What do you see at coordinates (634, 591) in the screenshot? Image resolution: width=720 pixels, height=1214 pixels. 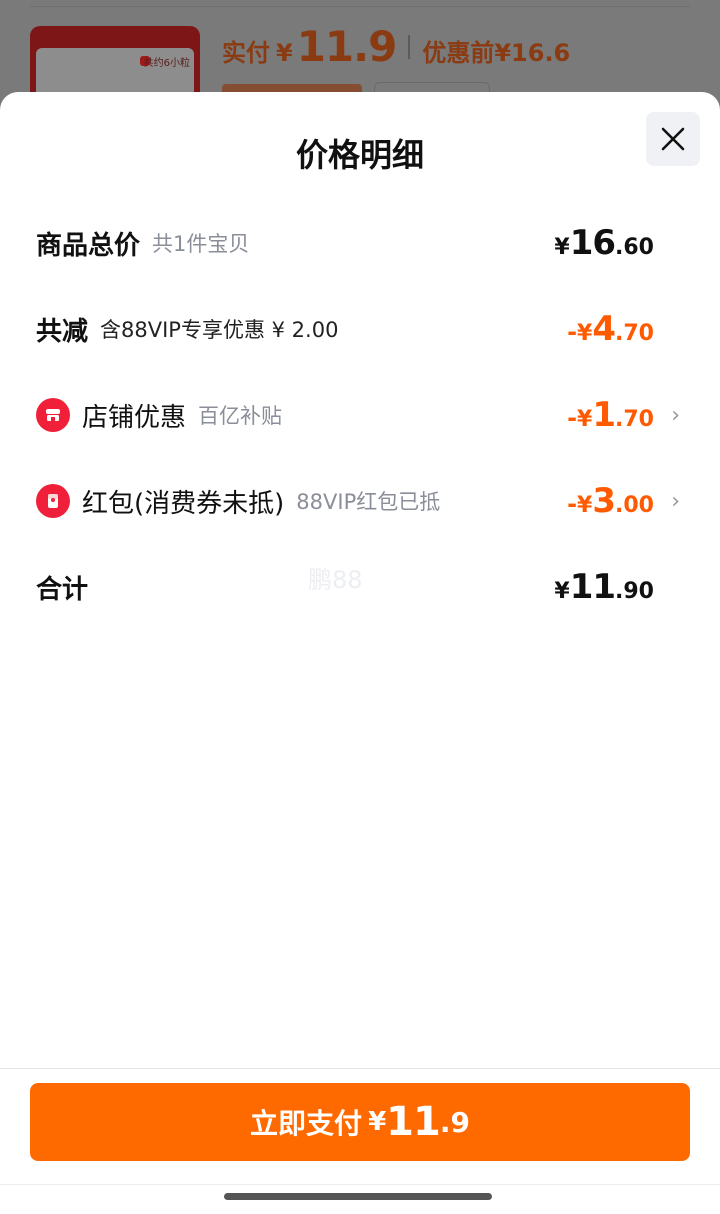 I see `amount-decimal: .90` at bounding box center [634, 591].